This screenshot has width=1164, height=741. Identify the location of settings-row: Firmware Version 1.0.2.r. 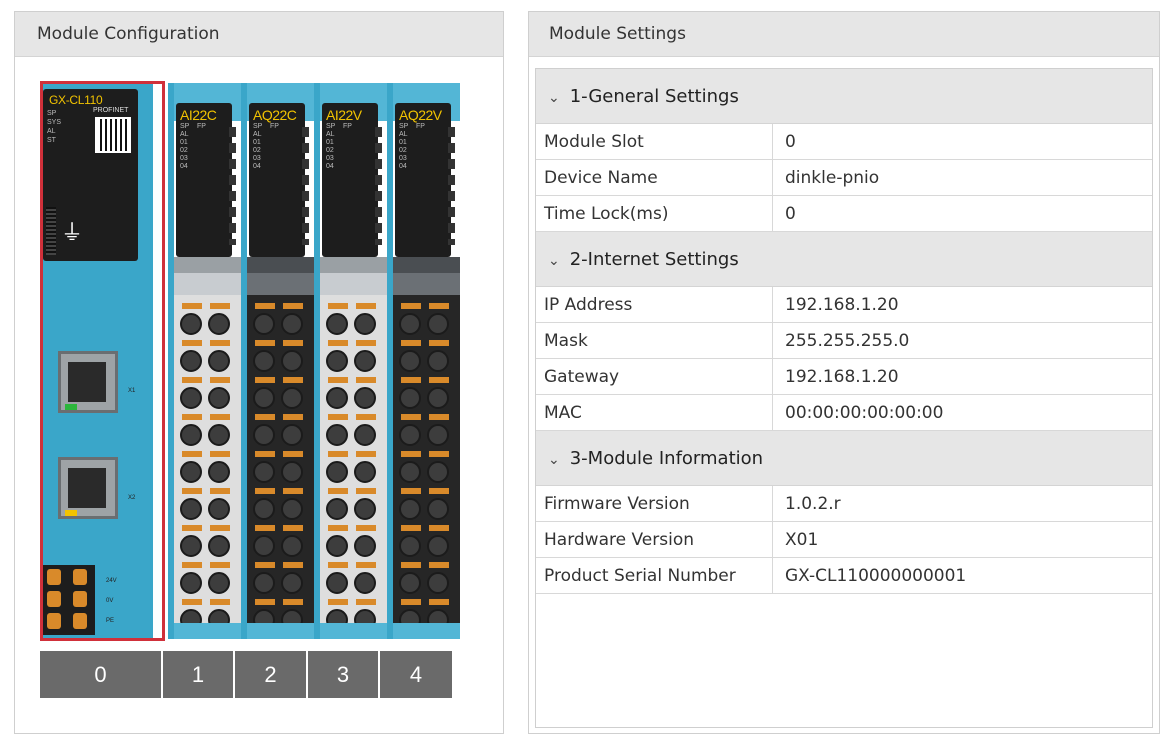
(844, 504).